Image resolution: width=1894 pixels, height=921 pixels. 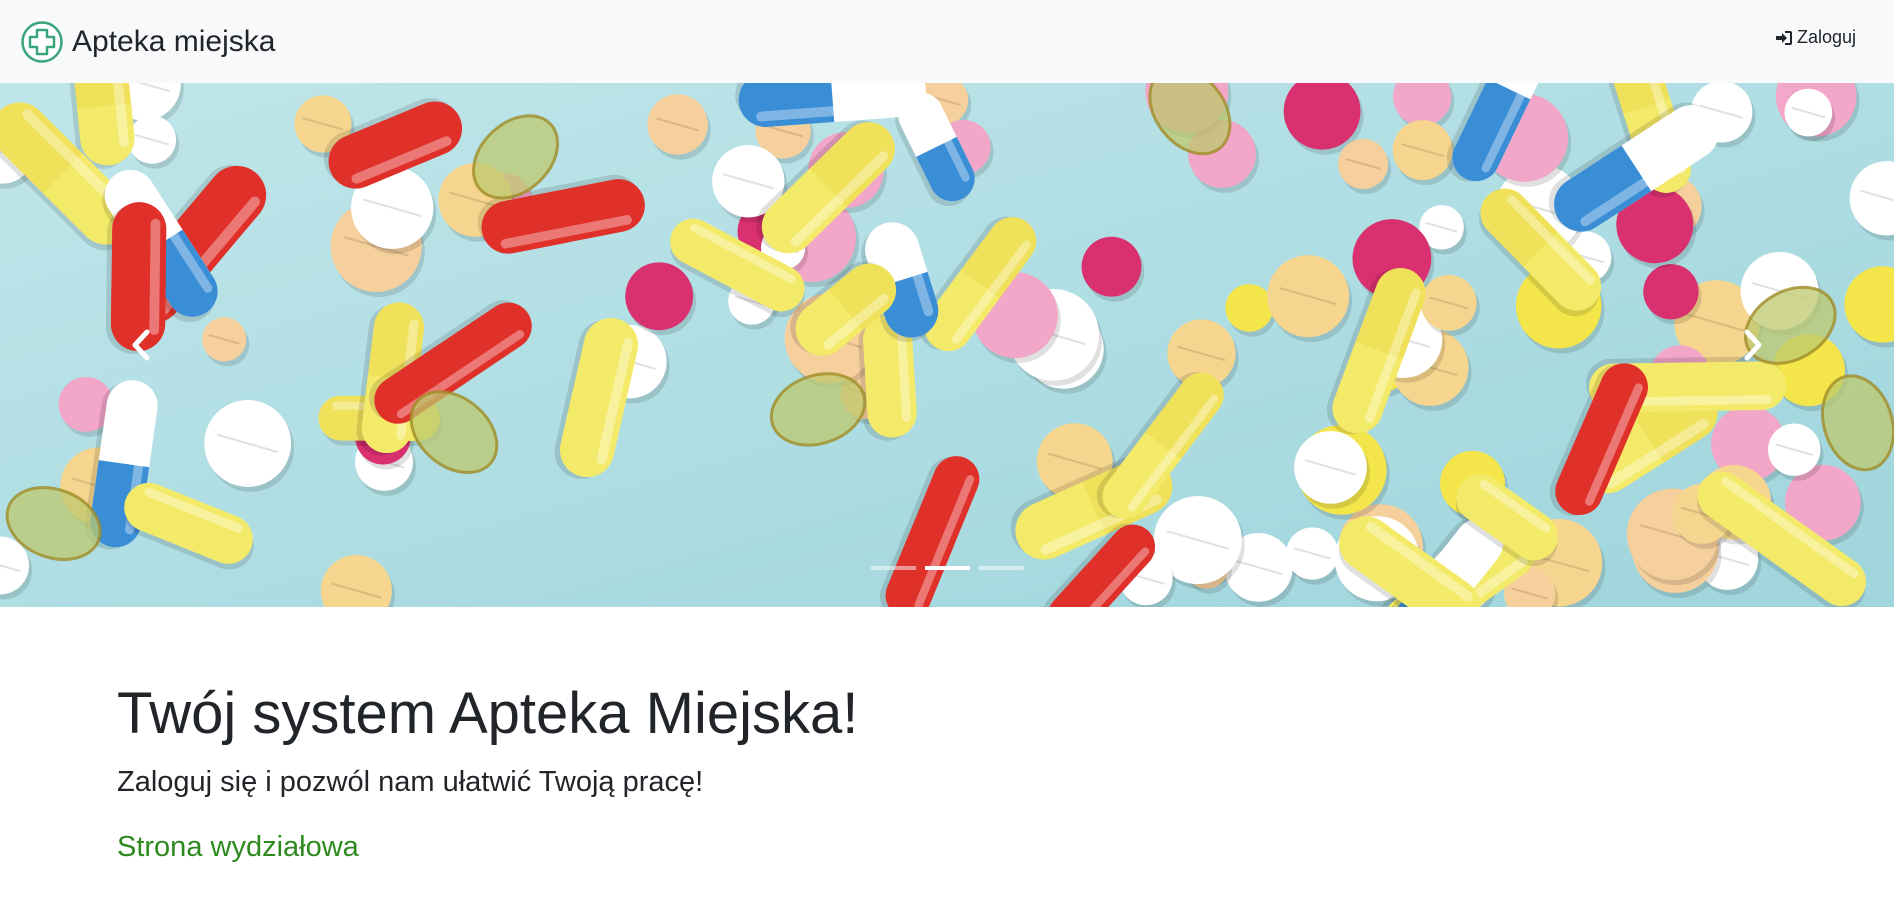 I want to click on page-title: Twój system Apteka Miejska!, so click(x=488, y=713).